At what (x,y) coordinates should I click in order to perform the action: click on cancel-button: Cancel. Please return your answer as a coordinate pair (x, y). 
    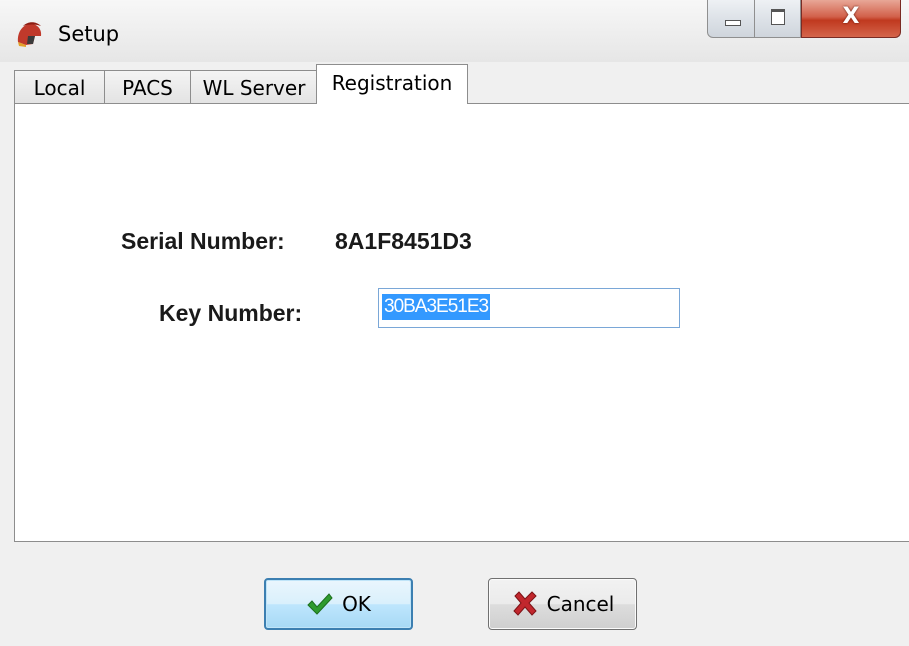
    Looking at the image, I should click on (562, 604).